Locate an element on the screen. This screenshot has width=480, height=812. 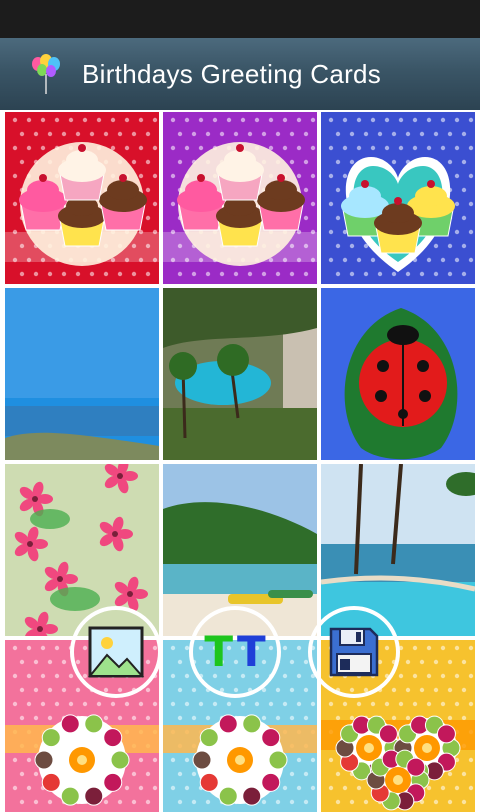
image-button is located at coordinates (116, 652).